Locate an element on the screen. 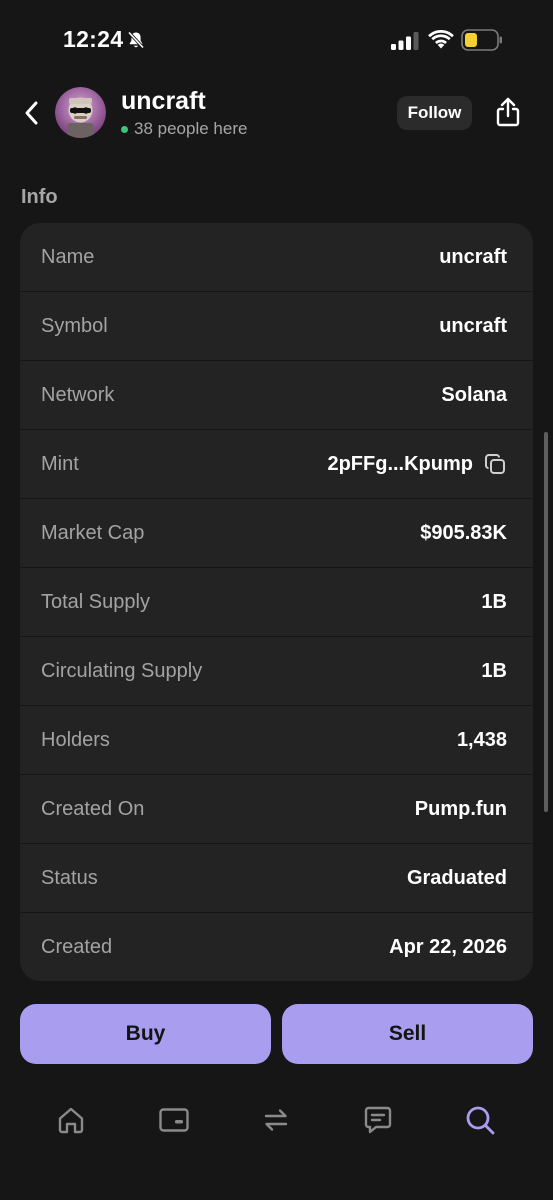  channel-header: uncraft 38 people here Follow is located at coordinates (276, 116).